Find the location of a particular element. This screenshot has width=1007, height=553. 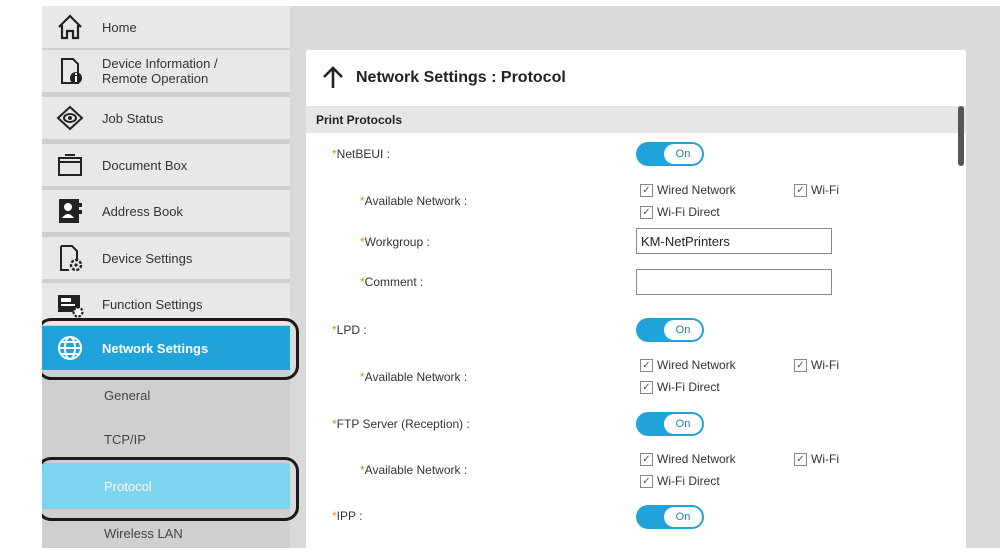

sidebar-item-label: Job Status is located at coordinates (133, 118).